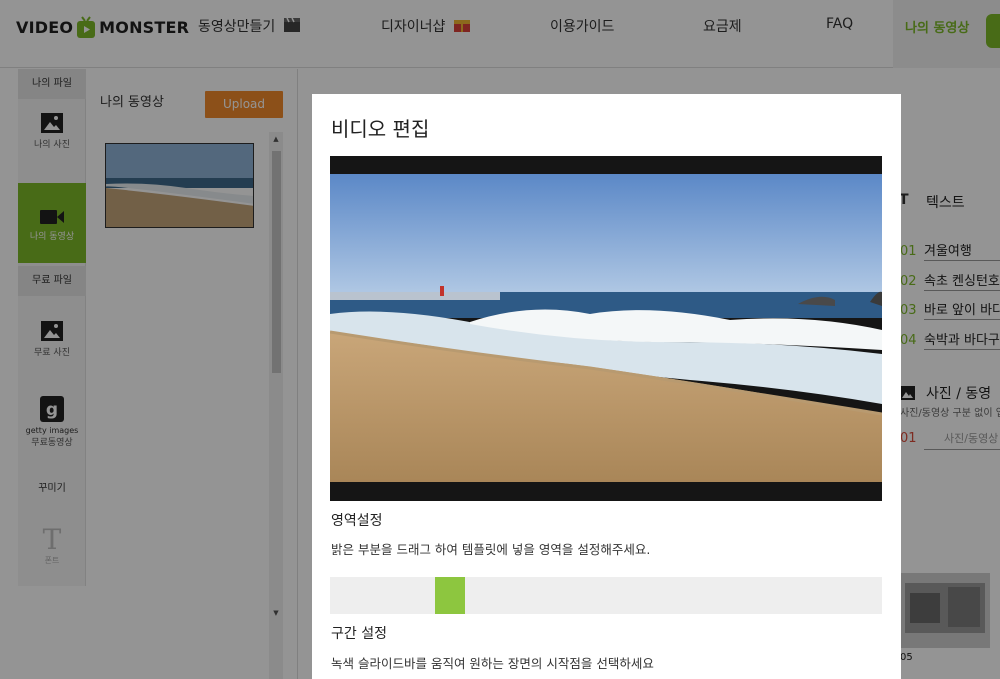 Image resolution: width=1000 pixels, height=679 pixels. What do you see at coordinates (450, 595) in the screenshot?
I see `range-slider-handle` at bounding box center [450, 595].